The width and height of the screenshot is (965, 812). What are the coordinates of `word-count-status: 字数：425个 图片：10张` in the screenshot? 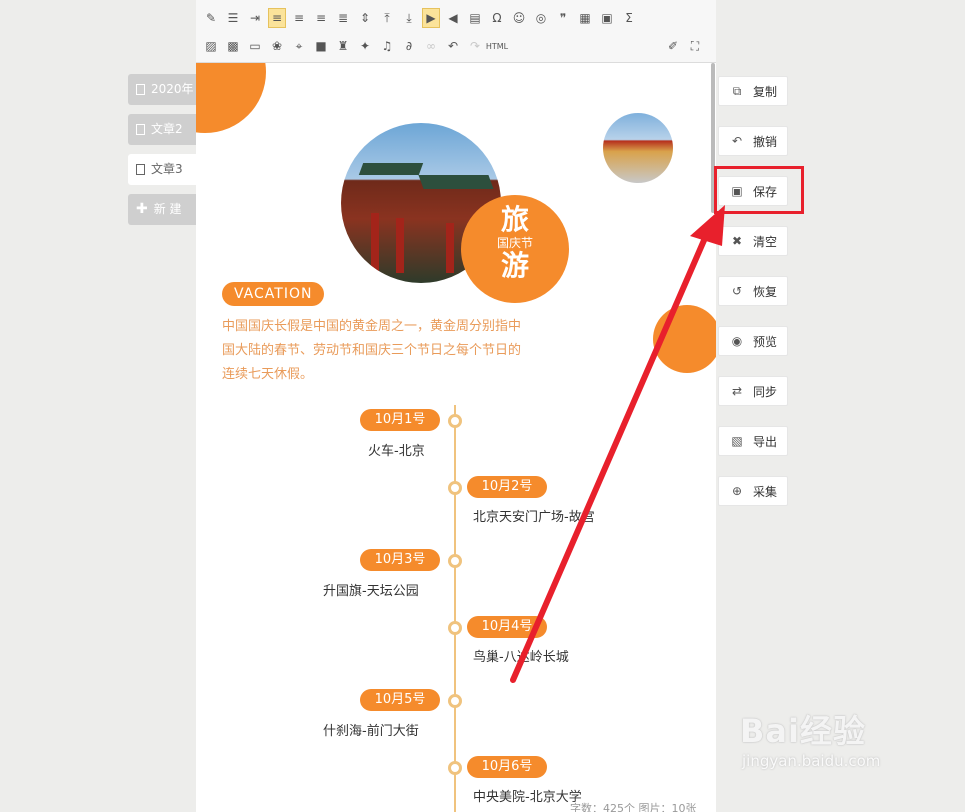 It's located at (633, 807).